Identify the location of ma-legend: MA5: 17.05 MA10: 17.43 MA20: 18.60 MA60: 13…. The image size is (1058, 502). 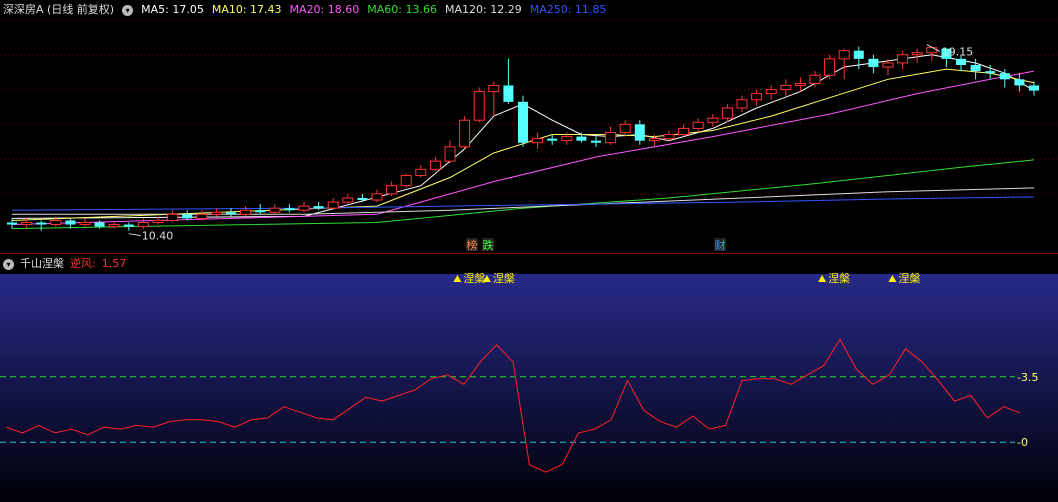
(373, 10).